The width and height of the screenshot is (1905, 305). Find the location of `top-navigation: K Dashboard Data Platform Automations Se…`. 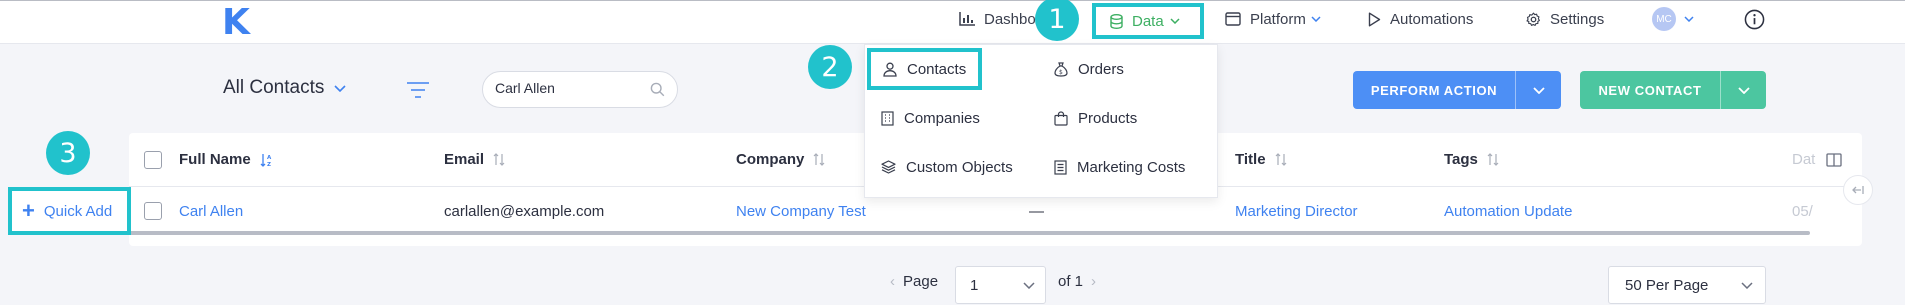

top-navigation: K Dashboard Data Platform Automations Se… is located at coordinates (952, 22).